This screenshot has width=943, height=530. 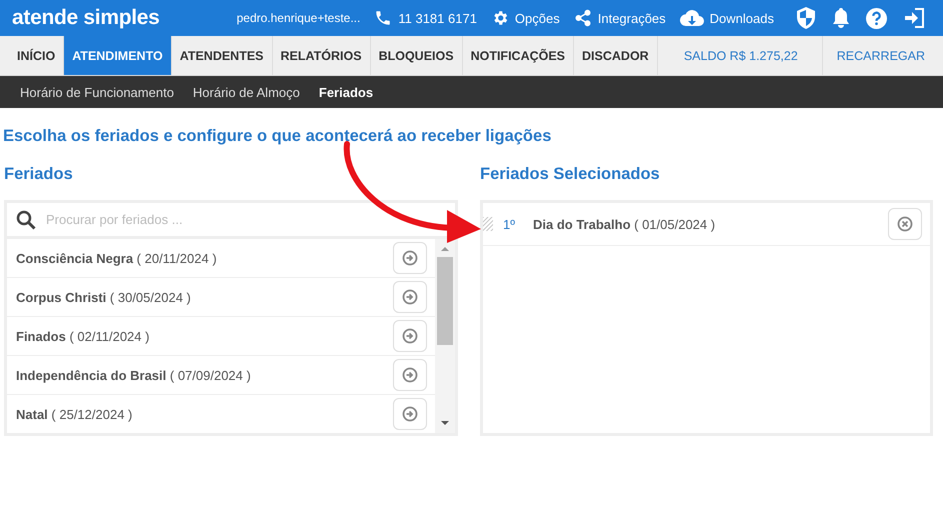 What do you see at coordinates (118, 55) in the screenshot?
I see `nav-tab: ATENDIMENTO` at bounding box center [118, 55].